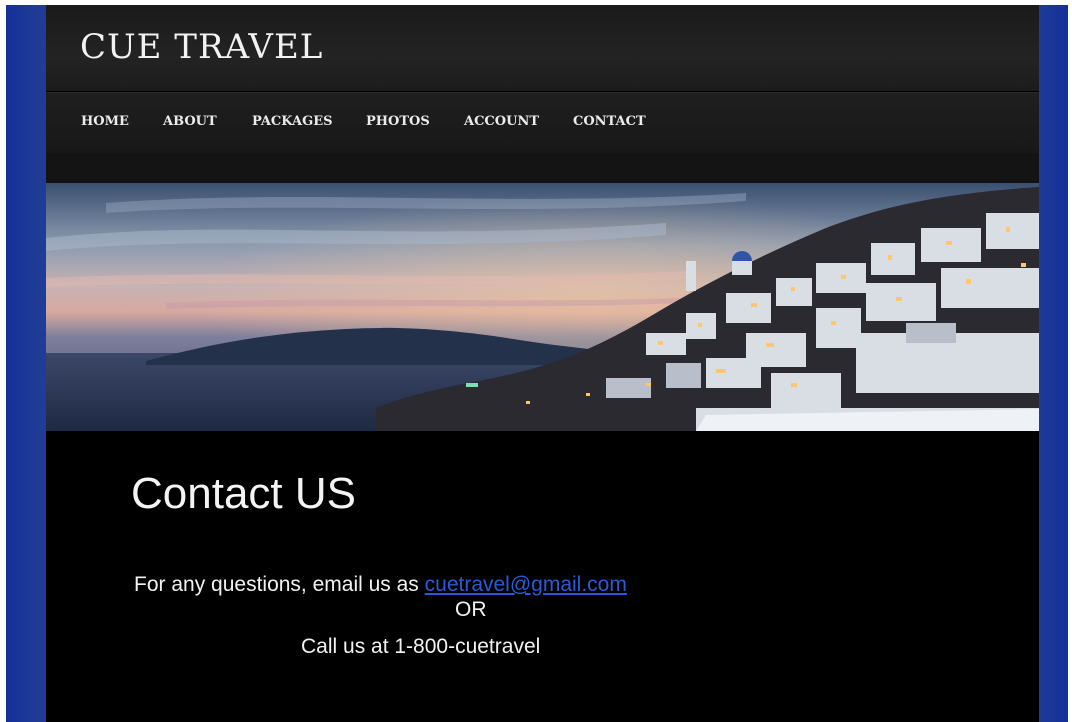 This screenshot has width=1072, height=722. I want to click on nav-item-account: ACCOUNT, so click(501, 121).